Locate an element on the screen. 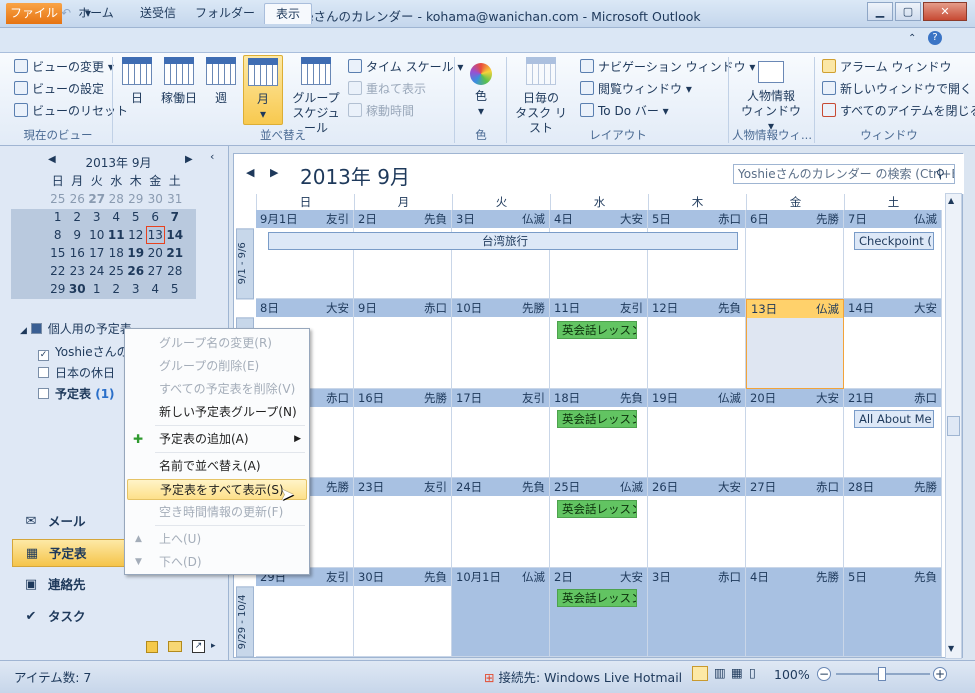 The height and width of the screenshot is (693, 975). zoom-in-button: + is located at coordinates (940, 674).